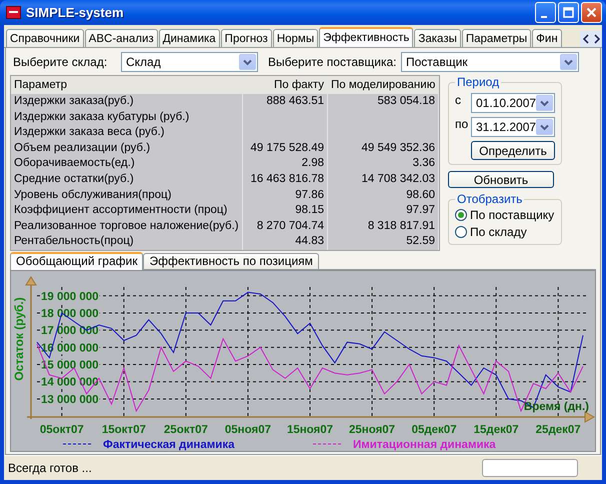 The height and width of the screenshot is (484, 606). I want to click on y-tick-label: 19 000 000, so click(70, 296).